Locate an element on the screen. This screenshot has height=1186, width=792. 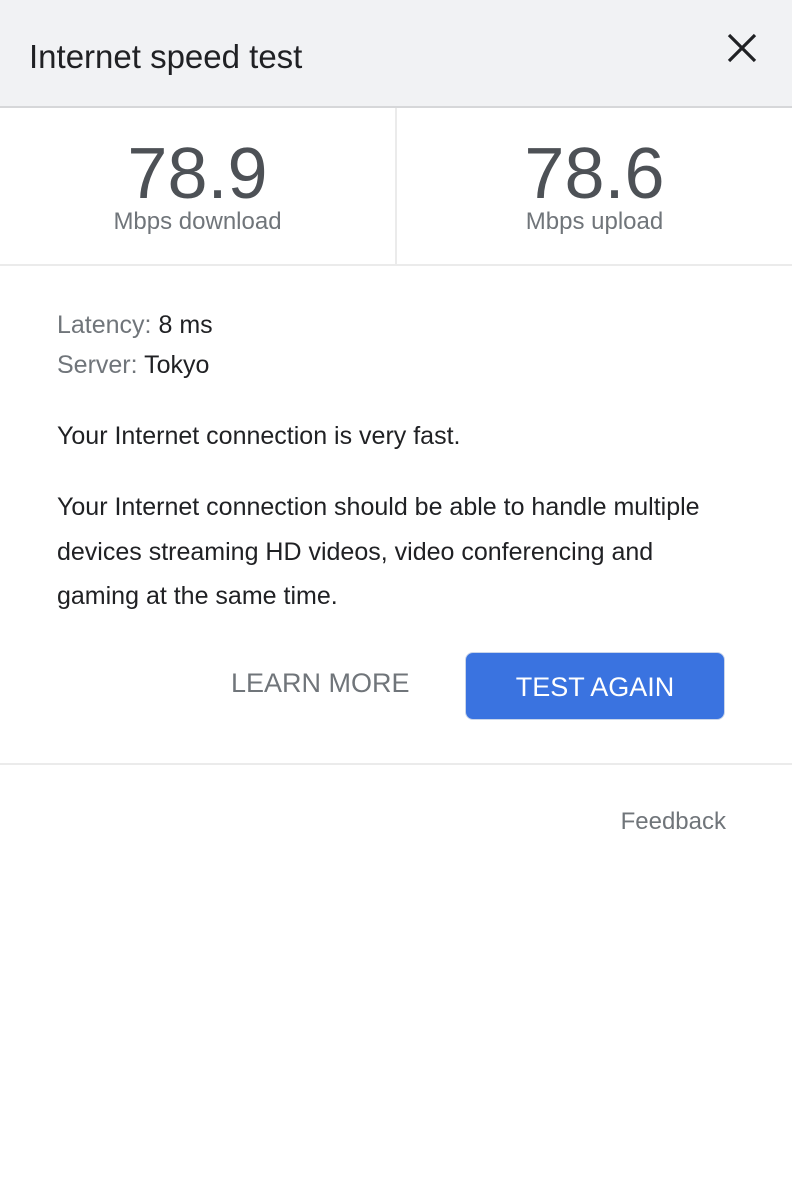
latency-row: Latency: 8 ms is located at coordinates (135, 325).